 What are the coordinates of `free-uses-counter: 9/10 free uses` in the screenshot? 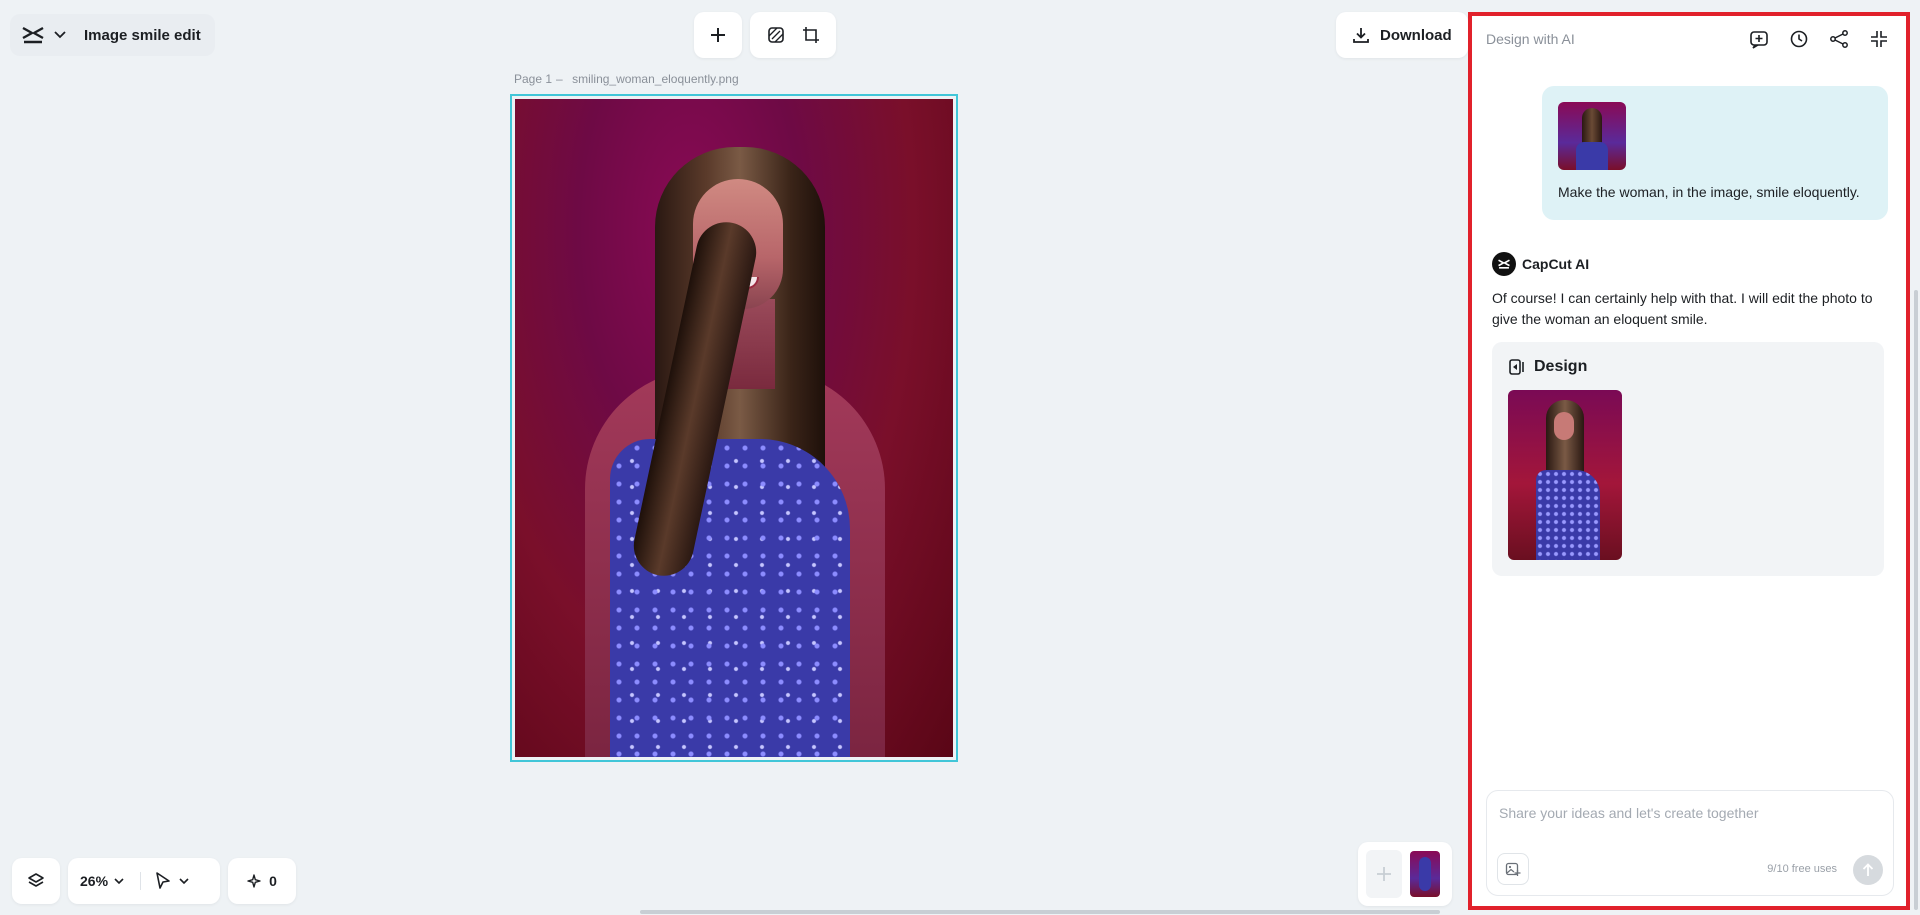 It's located at (1802, 869).